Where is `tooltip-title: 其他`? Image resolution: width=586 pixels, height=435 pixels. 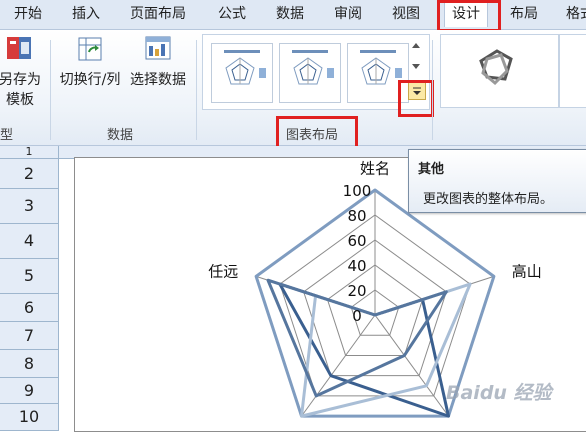 tooltip-title: 其他 is located at coordinates (431, 169).